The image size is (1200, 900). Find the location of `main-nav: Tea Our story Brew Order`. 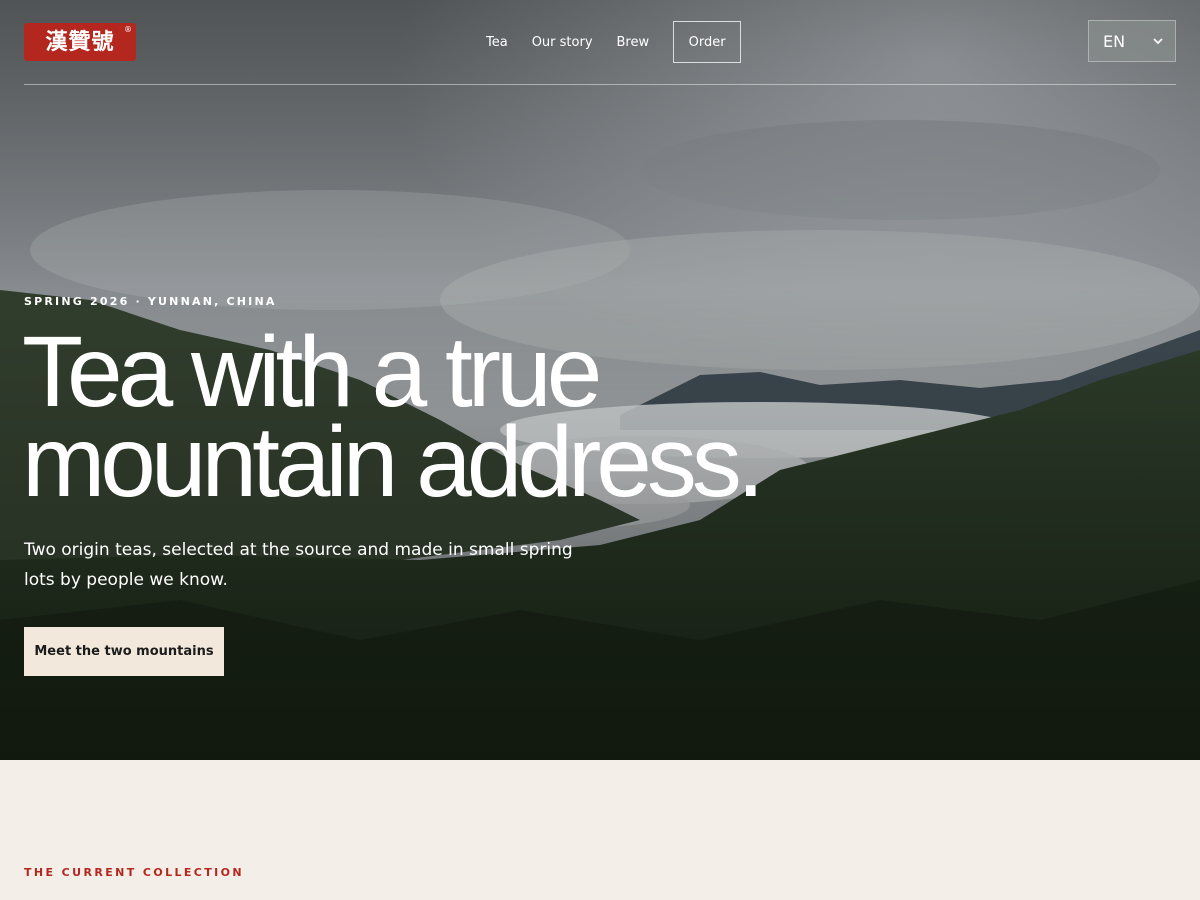

main-nav: Tea Our story Brew Order is located at coordinates (614, 42).